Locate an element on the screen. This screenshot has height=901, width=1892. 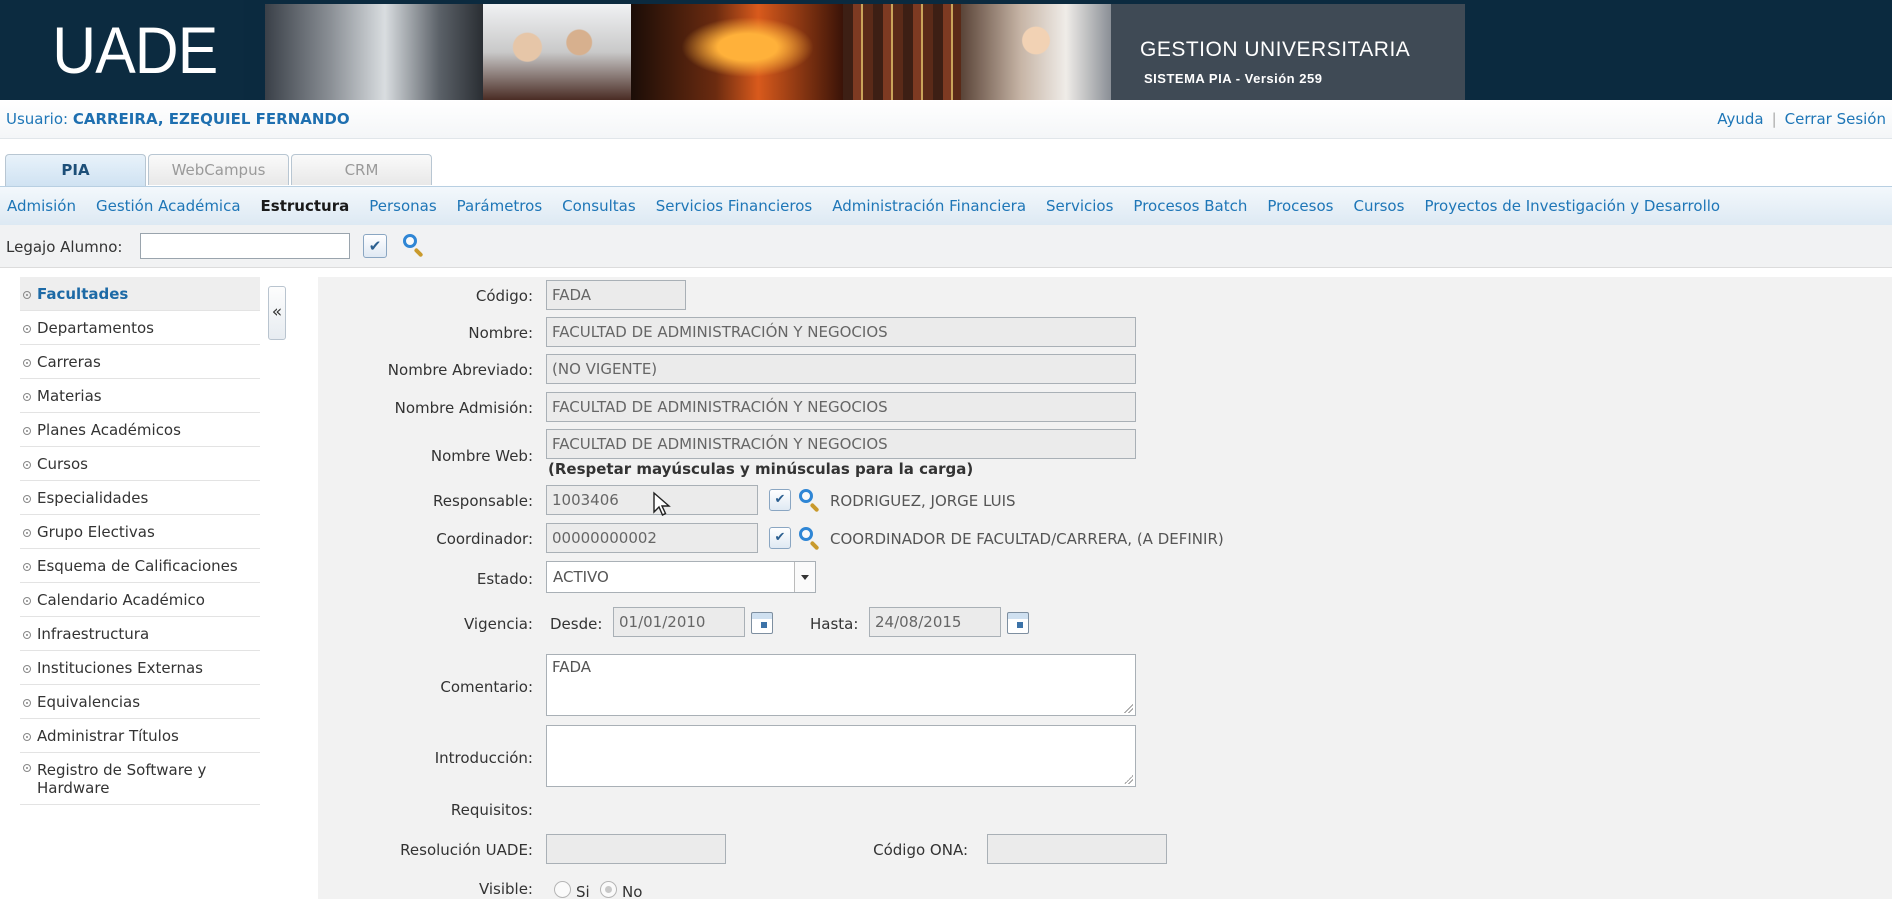
sidebar-item-administrar-titulos: Administrar Títulos is located at coordinates (140, 736).